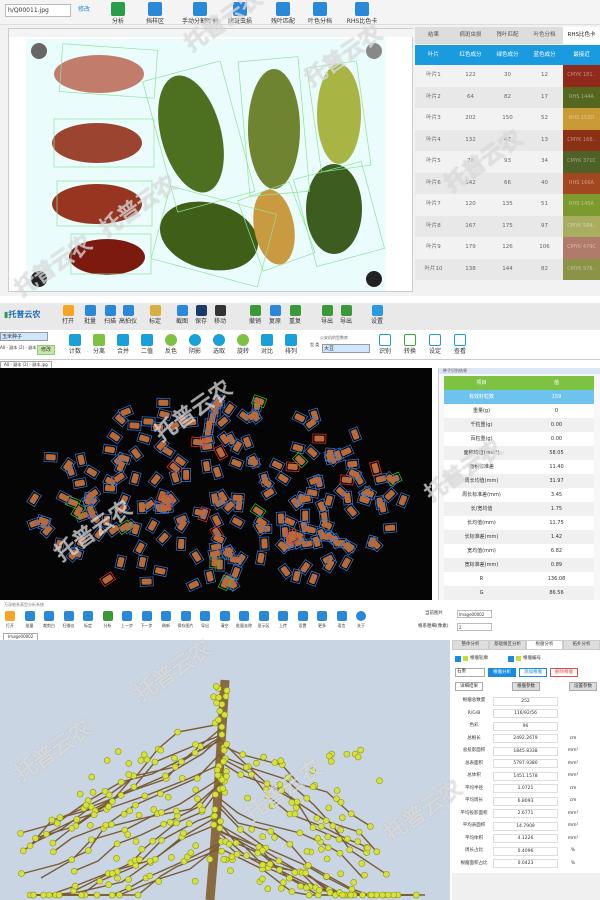  What do you see at coordinates (519, 397) in the screenshot?
I see `table-row: 有效籽粒数 159` at bounding box center [519, 397].